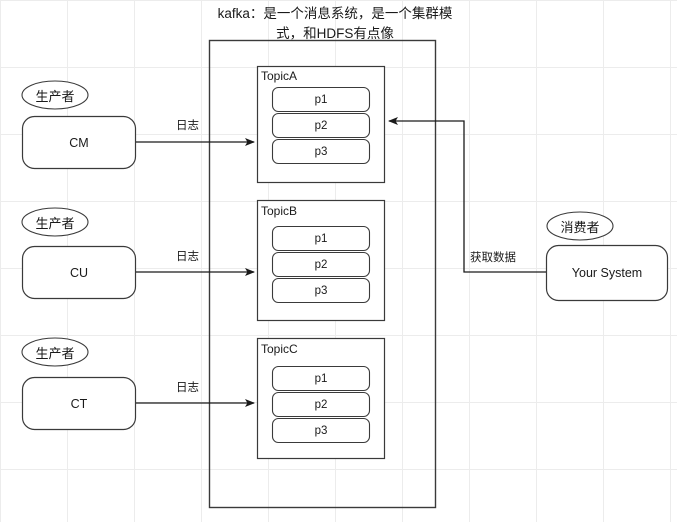 Image resolution: width=677 pixels, height=522 pixels. I want to click on partition-label-b-p1: p1, so click(321, 238).